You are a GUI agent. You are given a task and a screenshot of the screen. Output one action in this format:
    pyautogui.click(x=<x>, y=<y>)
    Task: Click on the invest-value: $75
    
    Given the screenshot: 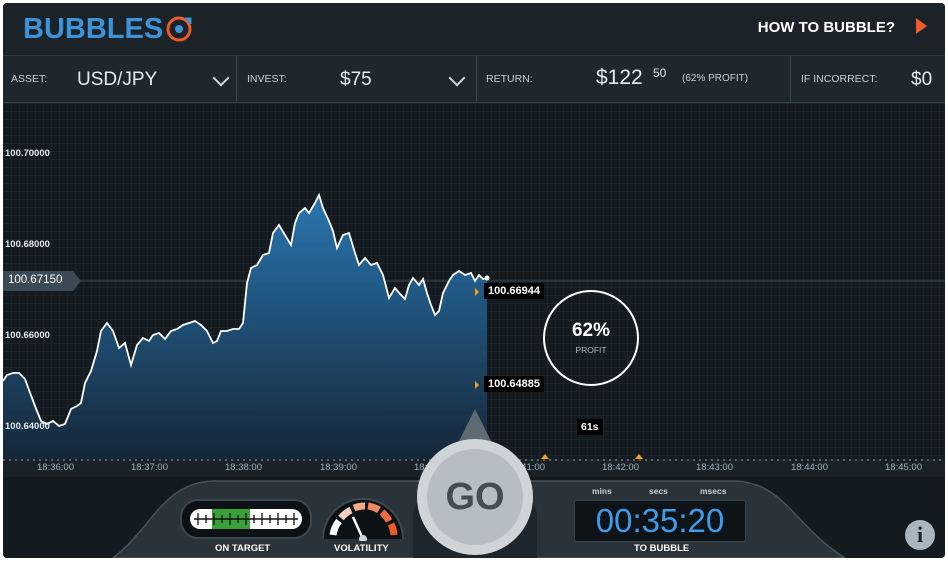 What is the action you would take?
    pyautogui.click(x=356, y=80)
    